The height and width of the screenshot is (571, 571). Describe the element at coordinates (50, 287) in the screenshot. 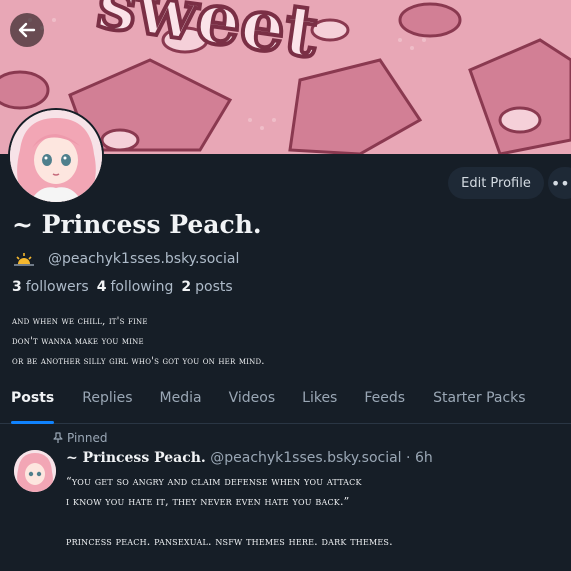

I see `followers-link: 3 followers` at that location.